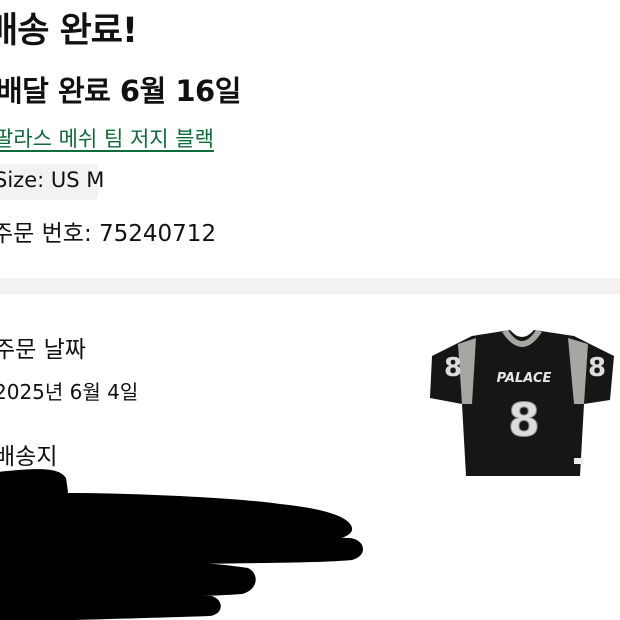 The width and height of the screenshot is (620, 620). I want to click on order-date-value: 2025년 6월 4일, so click(69, 392).